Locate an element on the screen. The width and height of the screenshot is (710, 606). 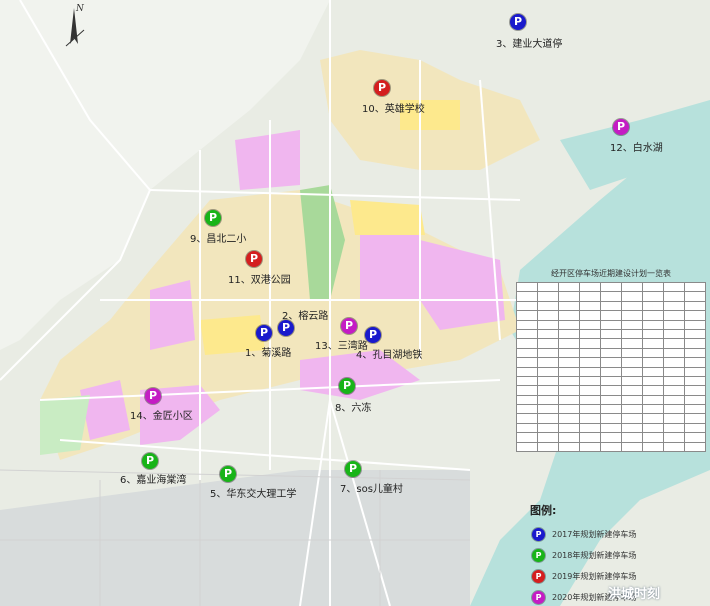
marker-6-icon: P is located at coordinates (150, 461).